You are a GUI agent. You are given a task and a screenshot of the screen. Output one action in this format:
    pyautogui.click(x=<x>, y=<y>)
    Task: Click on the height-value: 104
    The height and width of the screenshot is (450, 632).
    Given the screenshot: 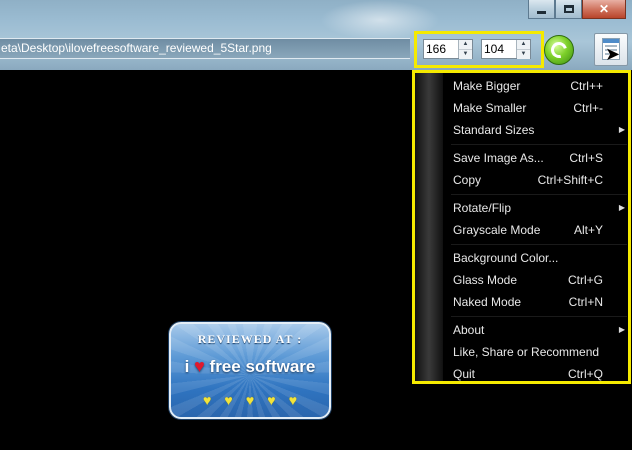 What is the action you would take?
    pyautogui.click(x=499, y=49)
    